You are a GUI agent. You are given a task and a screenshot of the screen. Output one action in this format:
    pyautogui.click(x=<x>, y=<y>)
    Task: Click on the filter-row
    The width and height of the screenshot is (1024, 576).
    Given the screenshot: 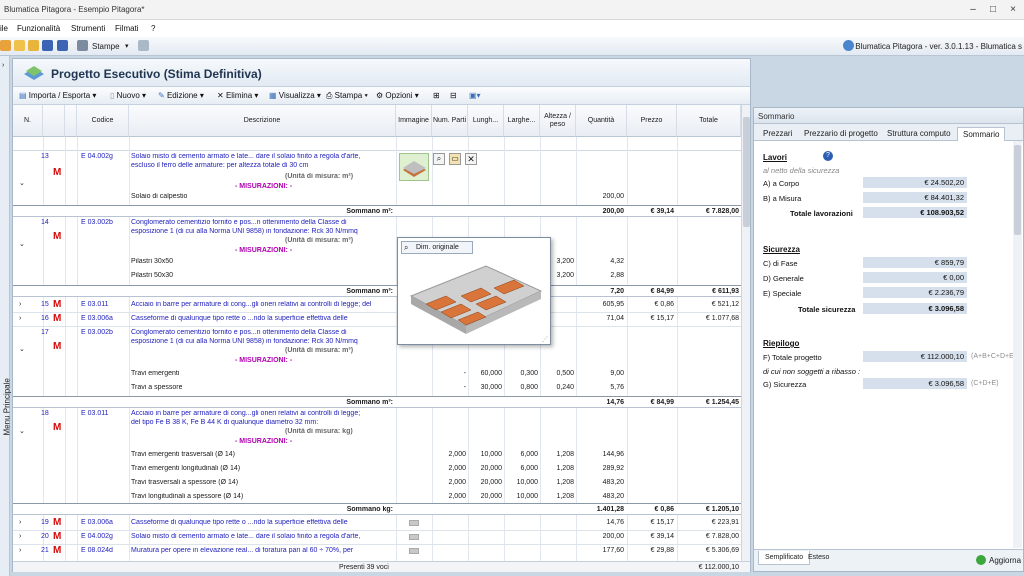 What is the action you would take?
    pyautogui.click(x=377, y=144)
    